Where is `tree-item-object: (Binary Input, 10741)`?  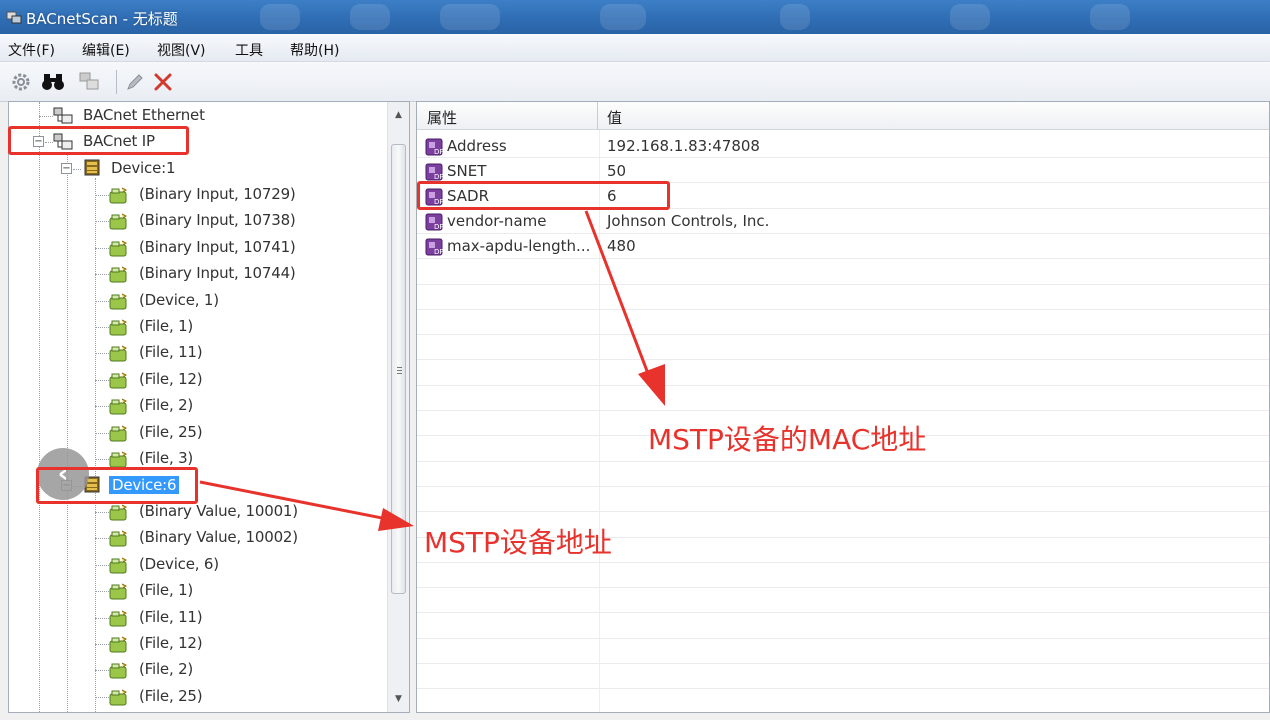 tree-item-object: (Binary Input, 10741) is located at coordinates (217, 247).